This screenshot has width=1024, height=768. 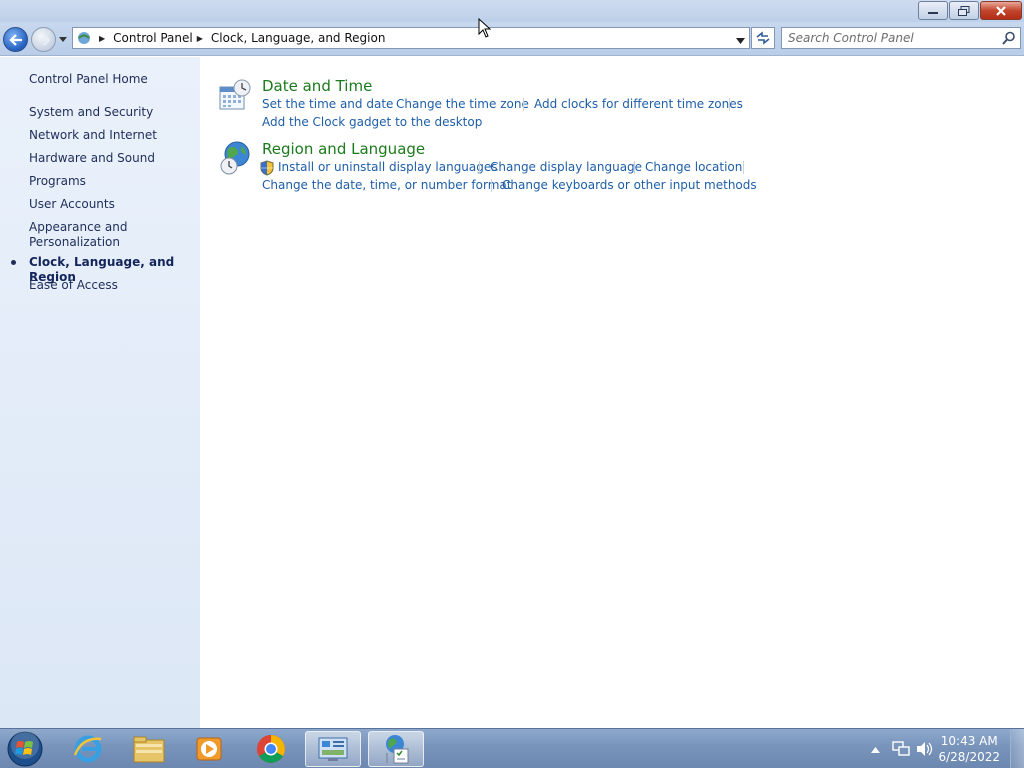 I want to click on show-hidden-icons-button, so click(x=875, y=750).